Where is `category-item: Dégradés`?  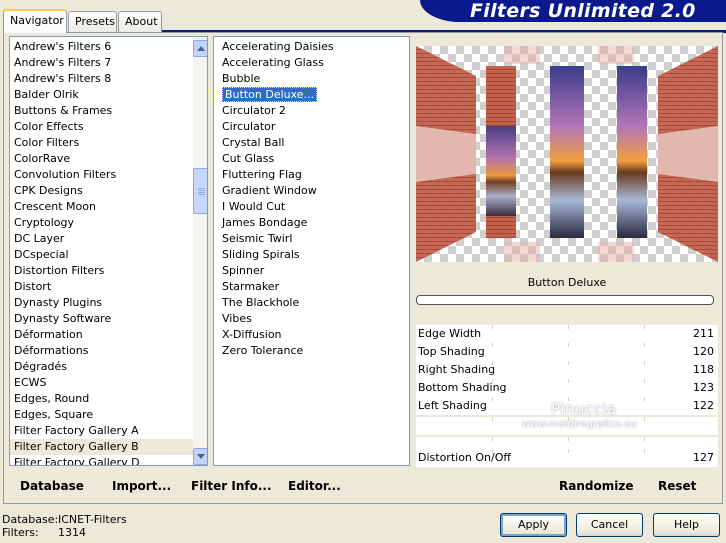
category-item: Dégradés is located at coordinates (101, 367).